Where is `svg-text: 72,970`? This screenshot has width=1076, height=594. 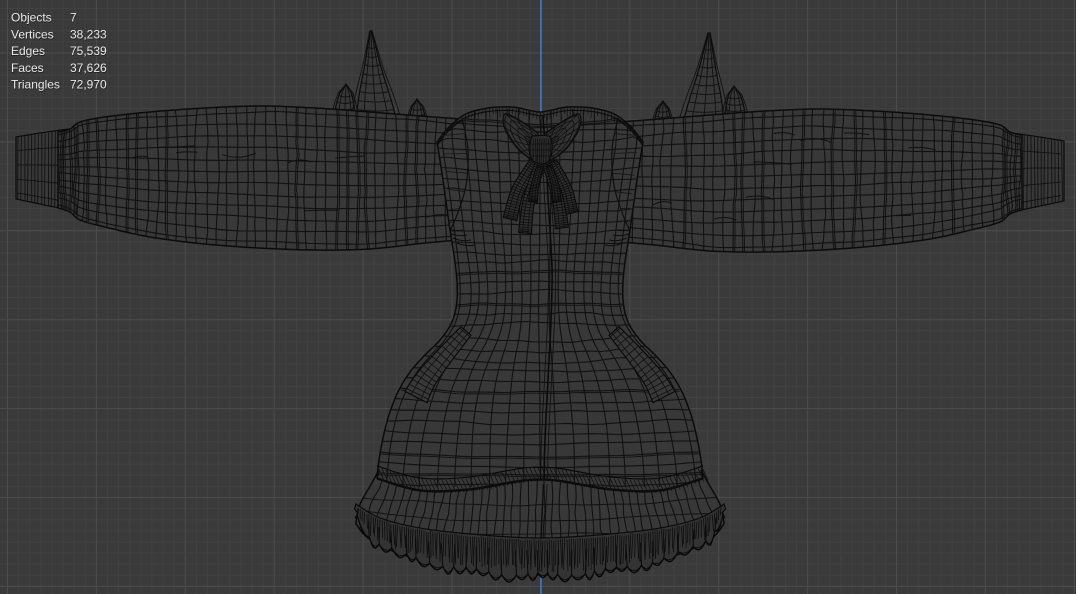
svg-text: 72,970 is located at coordinates (88, 85).